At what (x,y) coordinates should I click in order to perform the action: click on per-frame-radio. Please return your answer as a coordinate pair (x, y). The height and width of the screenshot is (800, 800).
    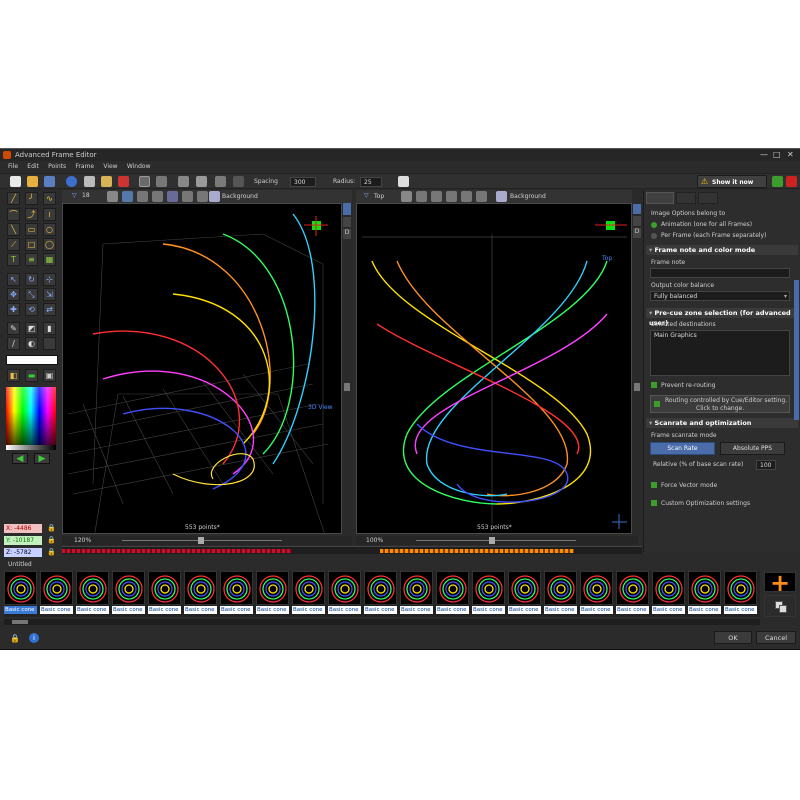
    Looking at the image, I should click on (654, 236).